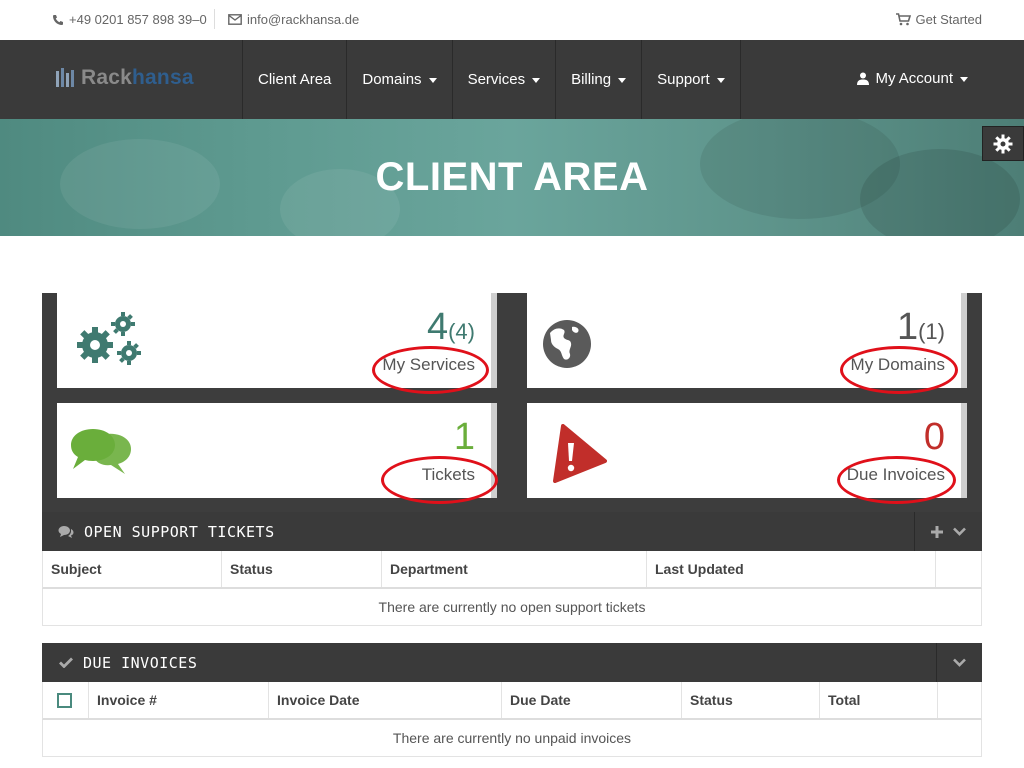 The height and width of the screenshot is (768, 1024). I want to click on nav-support: Support, so click(691, 79).